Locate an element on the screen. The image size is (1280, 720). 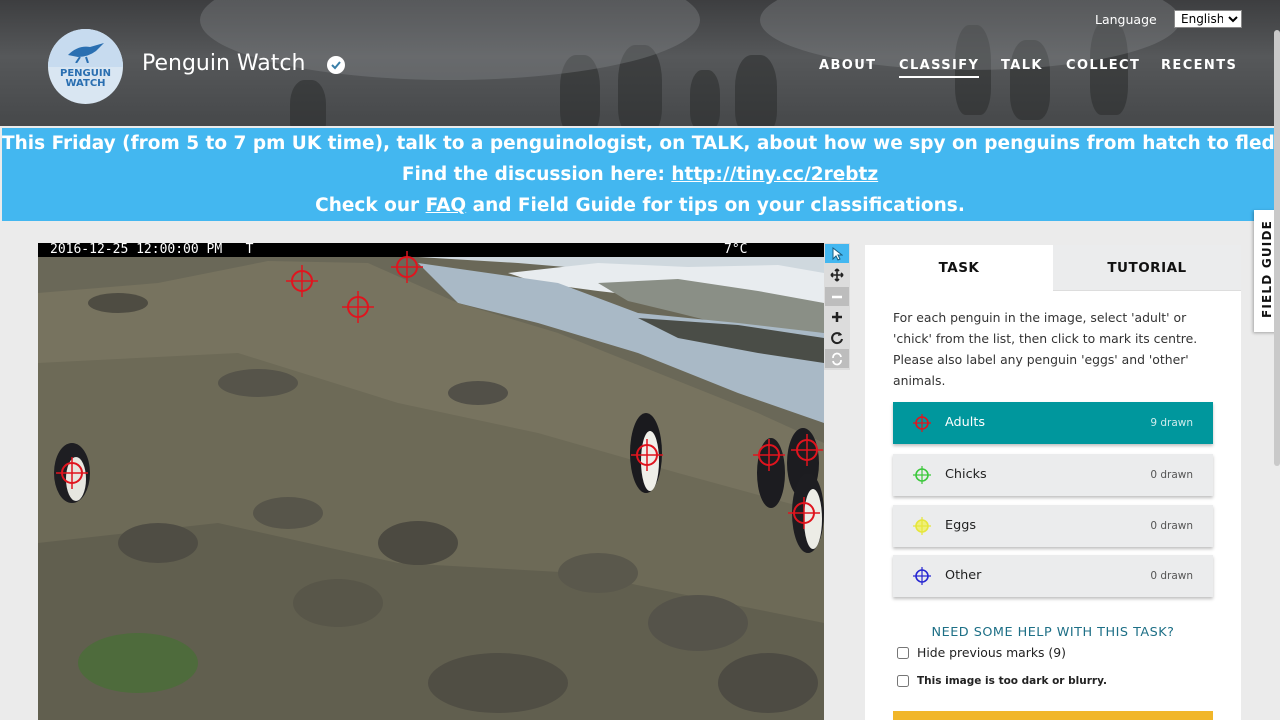
tool-label: Eggs is located at coordinates (960, 525).